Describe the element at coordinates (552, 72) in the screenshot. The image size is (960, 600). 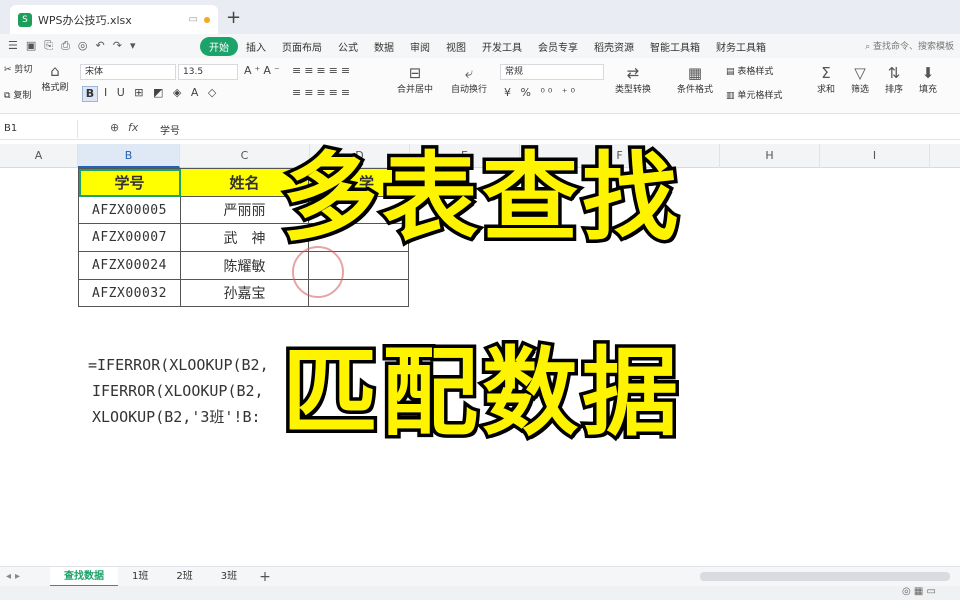
I see `number-format-select: 常规` at that location.